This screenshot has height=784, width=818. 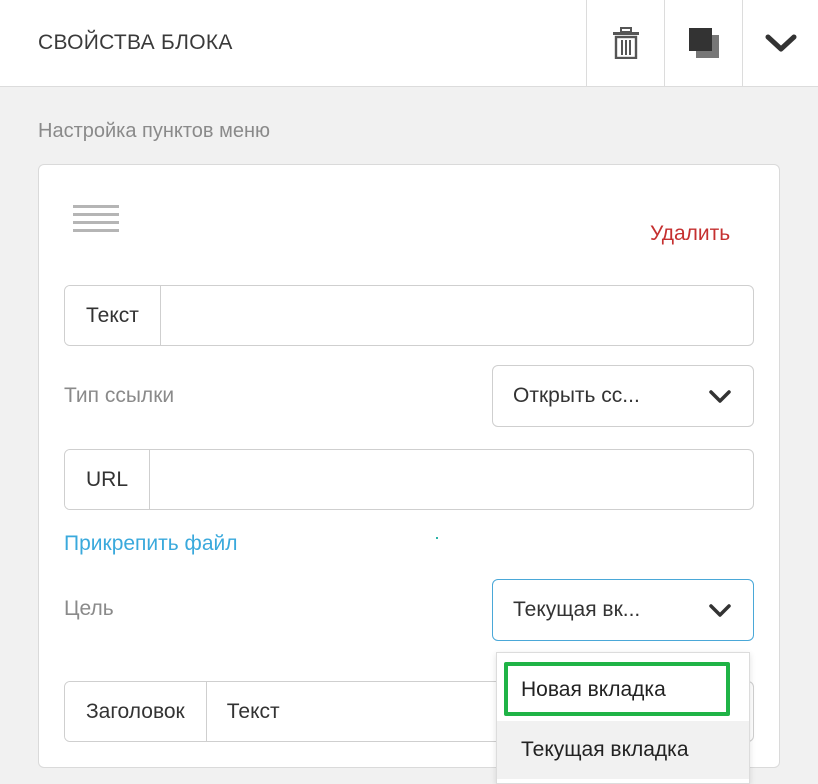 I want to click on text-addon-label: Текст, so click(x=113, y=315).